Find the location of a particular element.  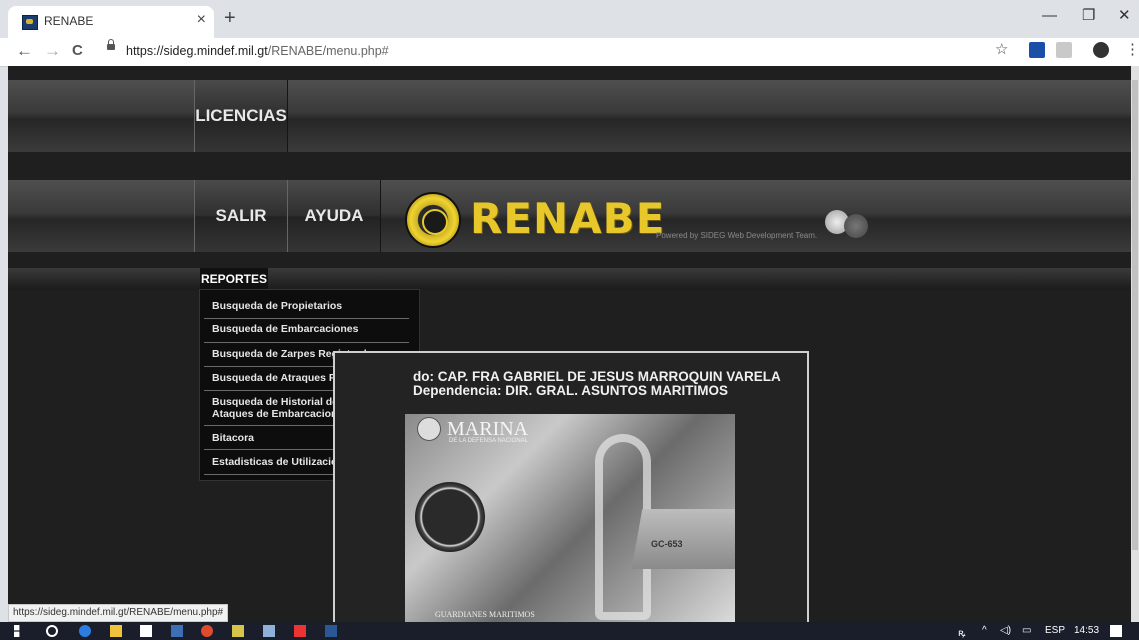

new-tab-button: + is located at coordinates (230, 18).